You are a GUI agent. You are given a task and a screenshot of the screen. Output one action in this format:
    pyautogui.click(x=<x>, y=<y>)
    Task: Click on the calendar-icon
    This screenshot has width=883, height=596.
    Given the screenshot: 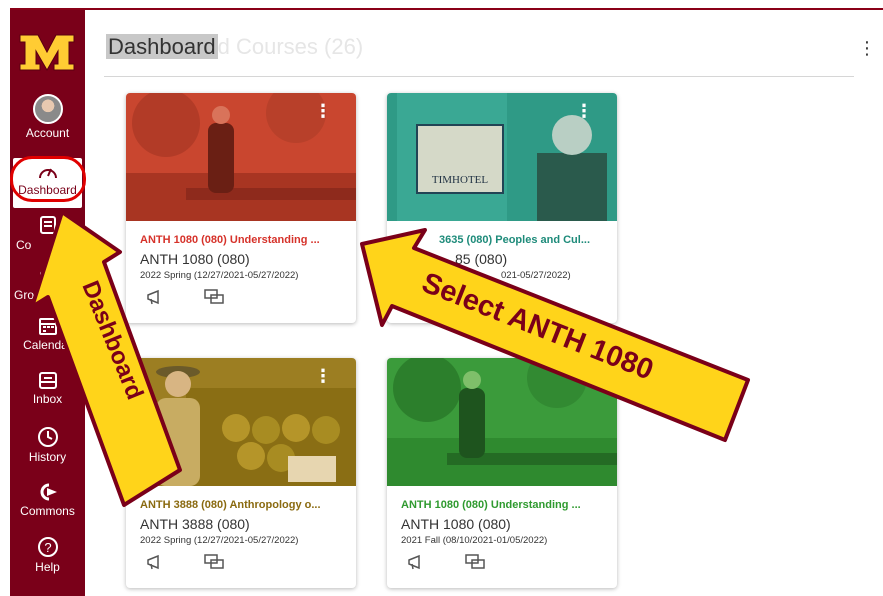 What is the action you would take?
    pyautogui.click(x=47, y=326)
    